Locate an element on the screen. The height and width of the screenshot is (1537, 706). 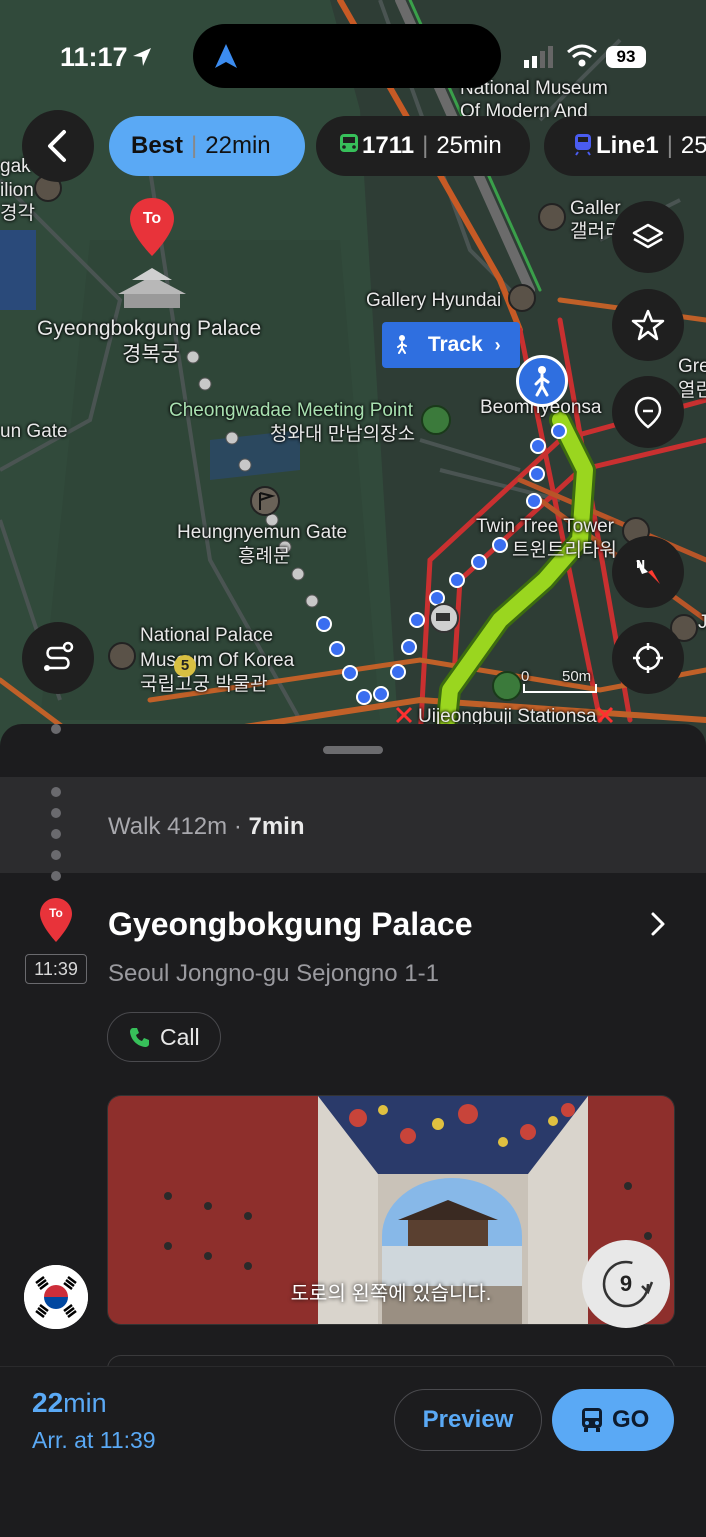
layers-icon is located at coordinates (648, 236).